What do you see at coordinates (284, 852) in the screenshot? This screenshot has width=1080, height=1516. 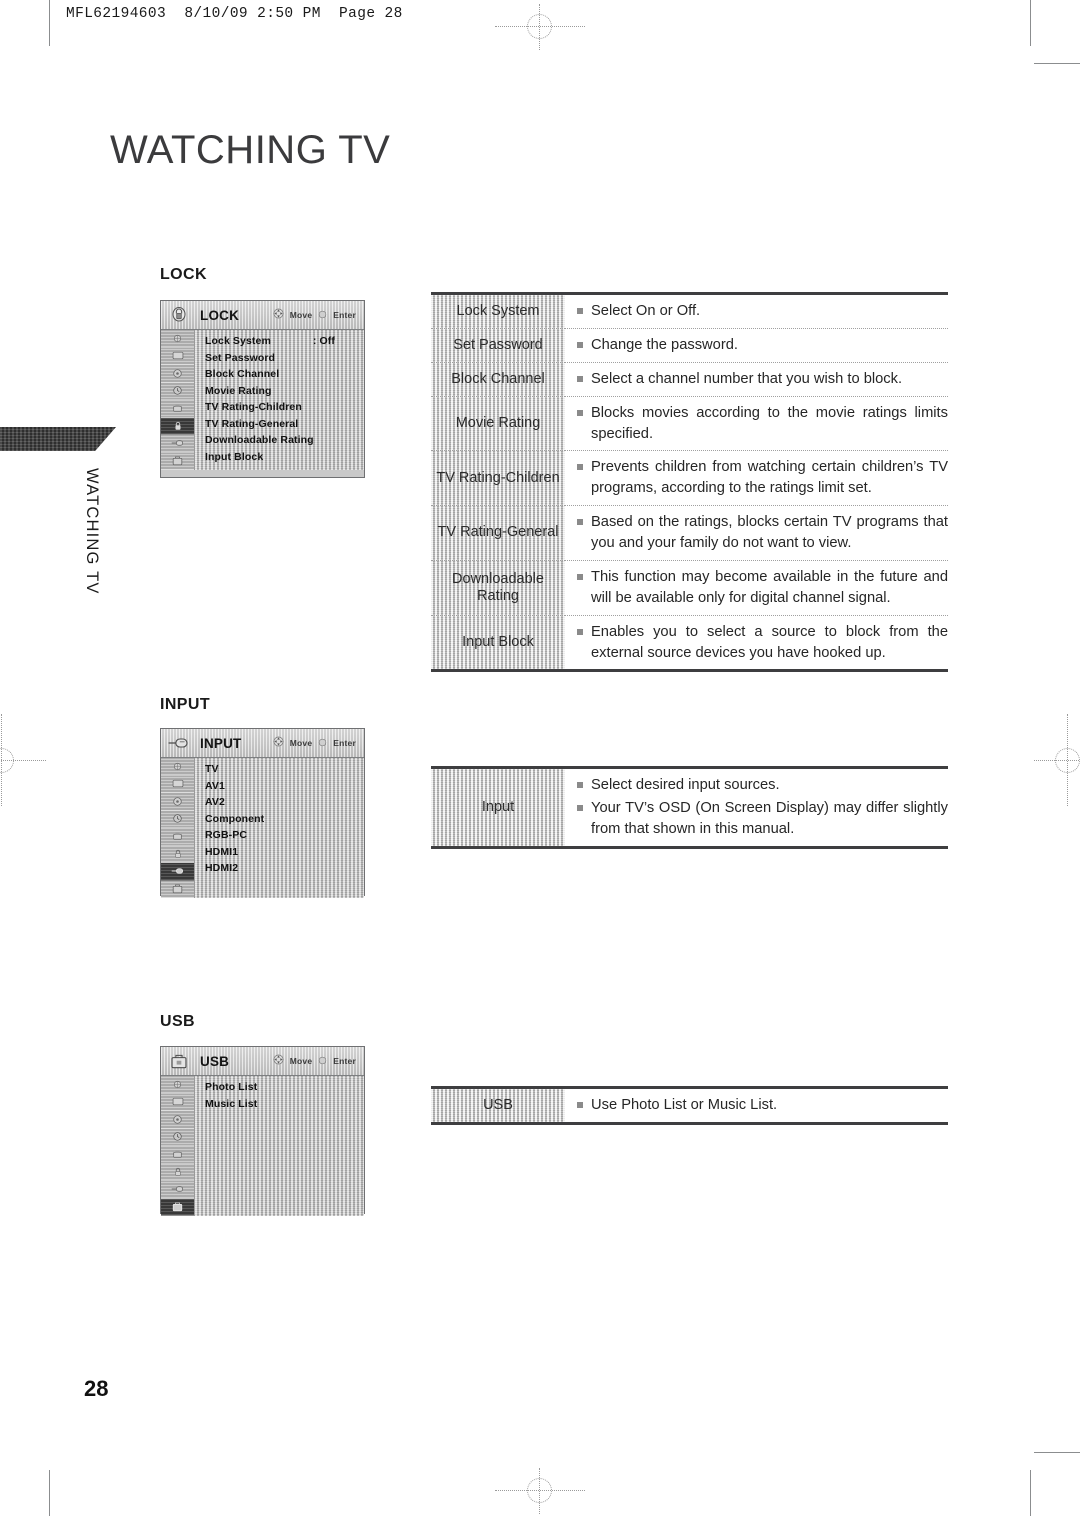 I see `osd-item: HDMI1` at bounding box center [284, 852].